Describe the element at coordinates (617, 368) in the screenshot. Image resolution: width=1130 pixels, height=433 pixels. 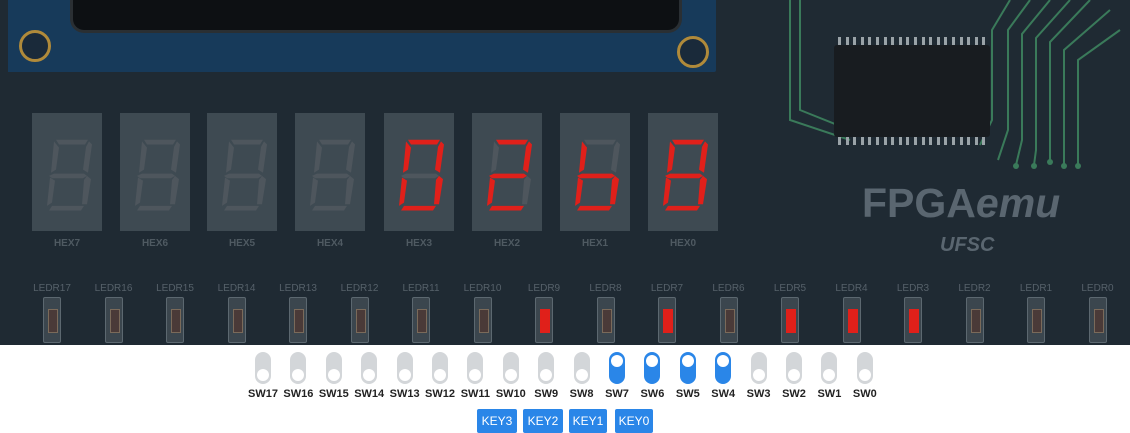
I see `switch-sw7` at that location.